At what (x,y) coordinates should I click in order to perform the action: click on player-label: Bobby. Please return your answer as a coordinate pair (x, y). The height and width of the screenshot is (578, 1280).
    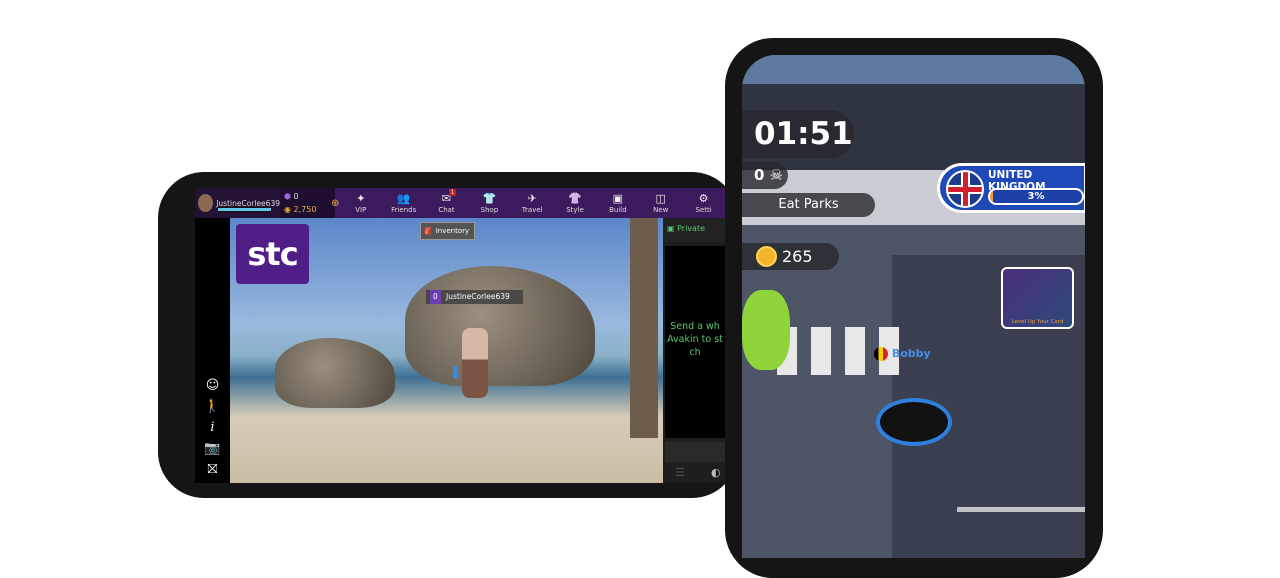
    Looking at the image, I should click on (902, 354).